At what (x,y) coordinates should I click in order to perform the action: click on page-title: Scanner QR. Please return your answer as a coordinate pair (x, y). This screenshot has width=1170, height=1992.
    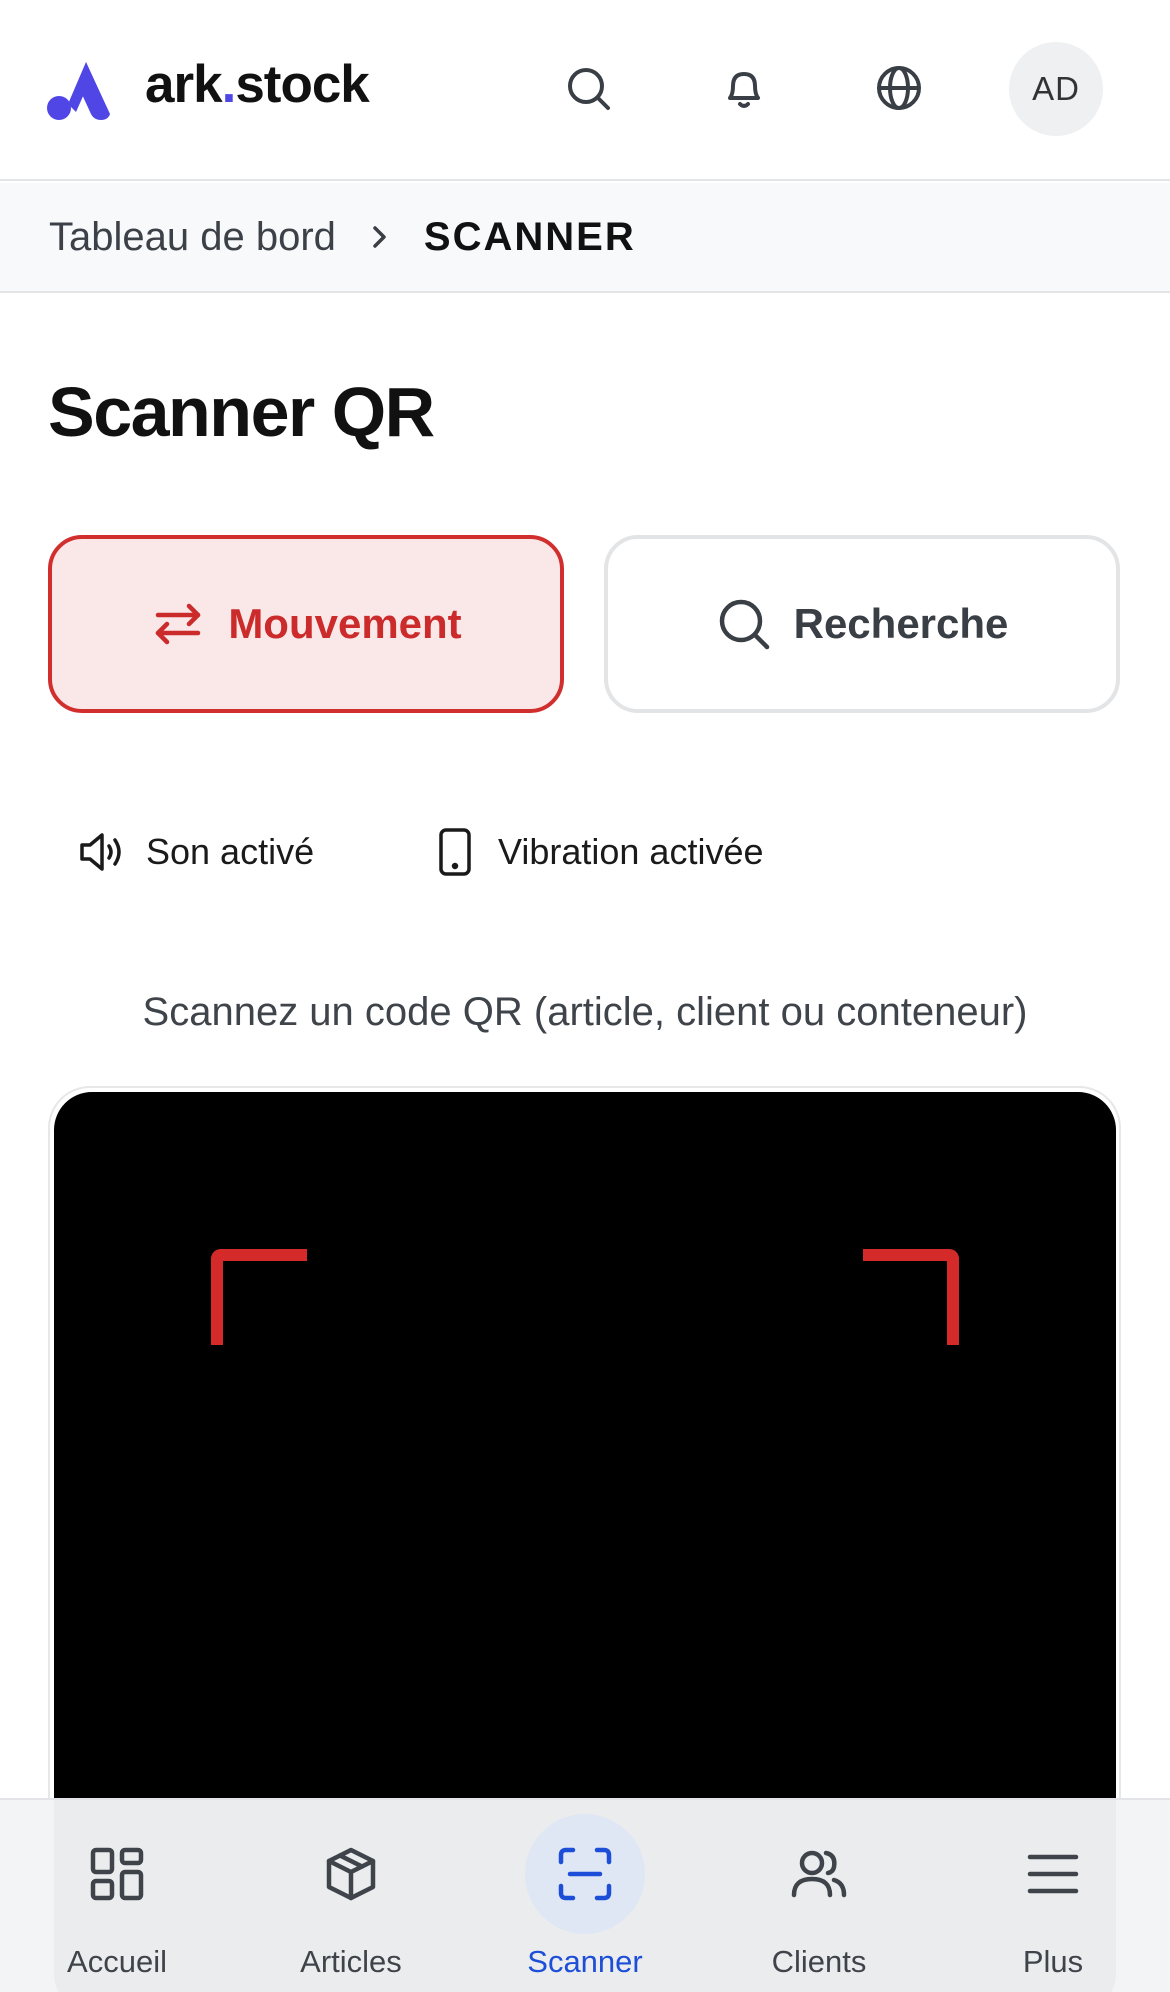
    Looking at the image, I should click on (241, 412).